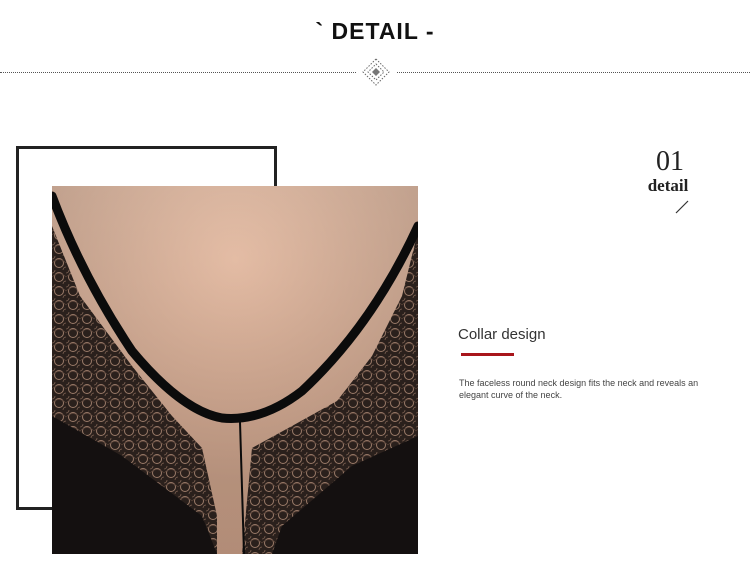  What do you see at coordinates (670, 161) in the screenshot?
I see `detail-number: 01` at bounding box center [670, 161].